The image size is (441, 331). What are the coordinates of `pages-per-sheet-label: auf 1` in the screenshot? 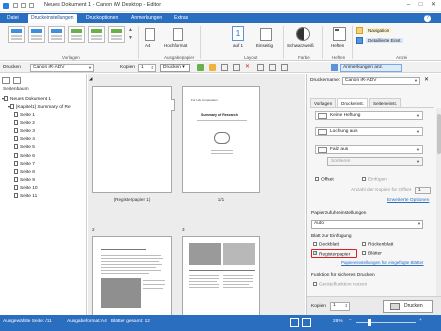 It's located at (238, 45).